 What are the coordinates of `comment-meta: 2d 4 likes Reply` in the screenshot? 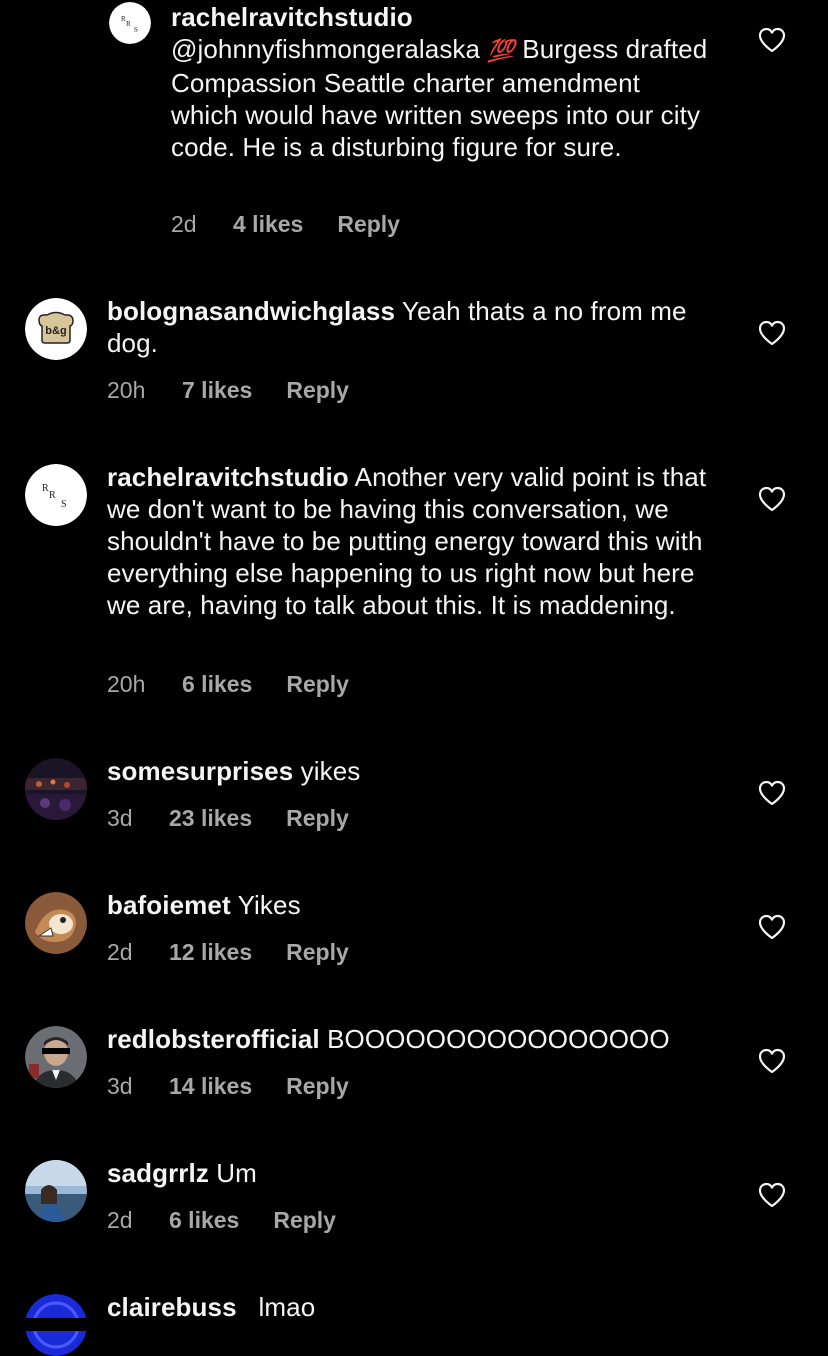 It's located at (285, 224).